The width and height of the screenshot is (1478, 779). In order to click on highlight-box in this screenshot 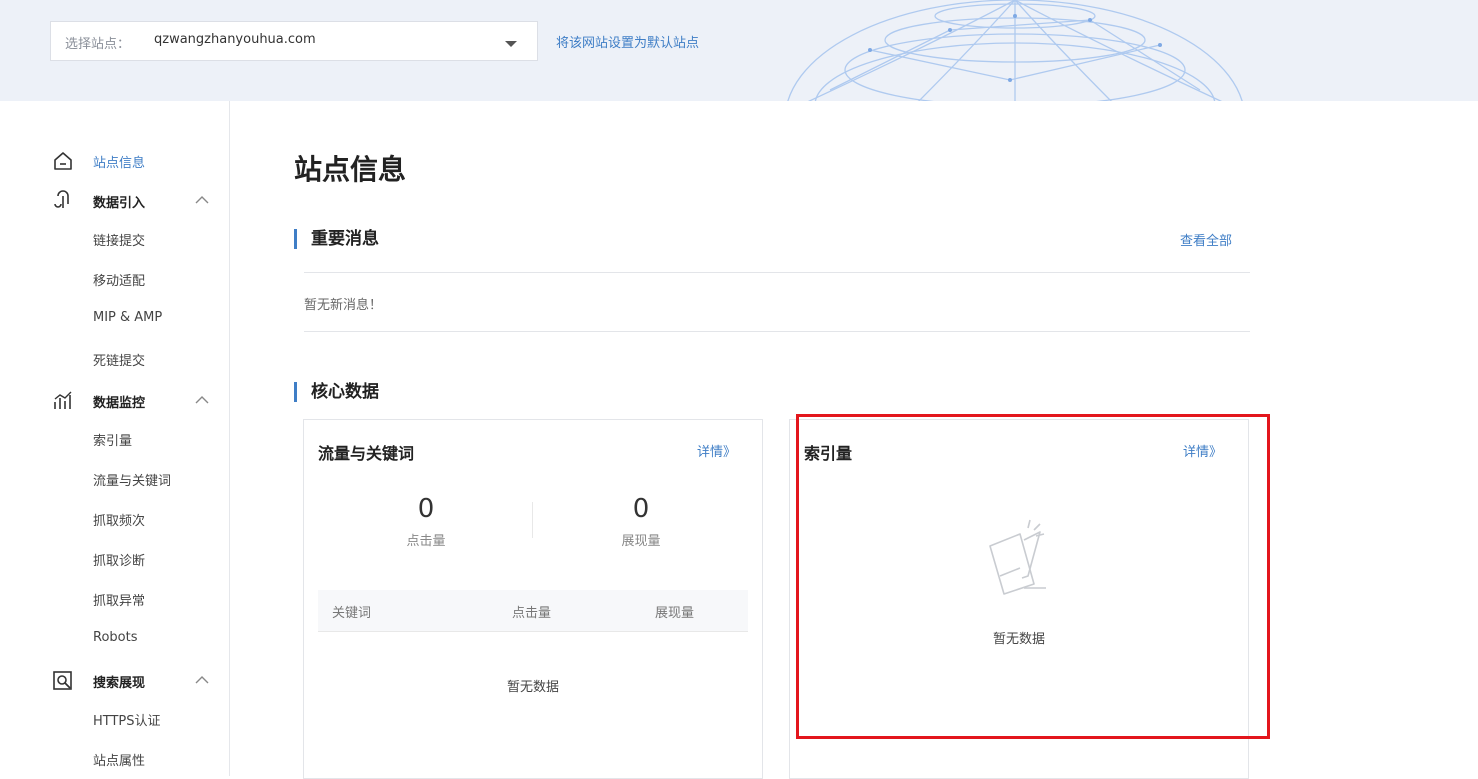, I will do `click(1033, 576)`.